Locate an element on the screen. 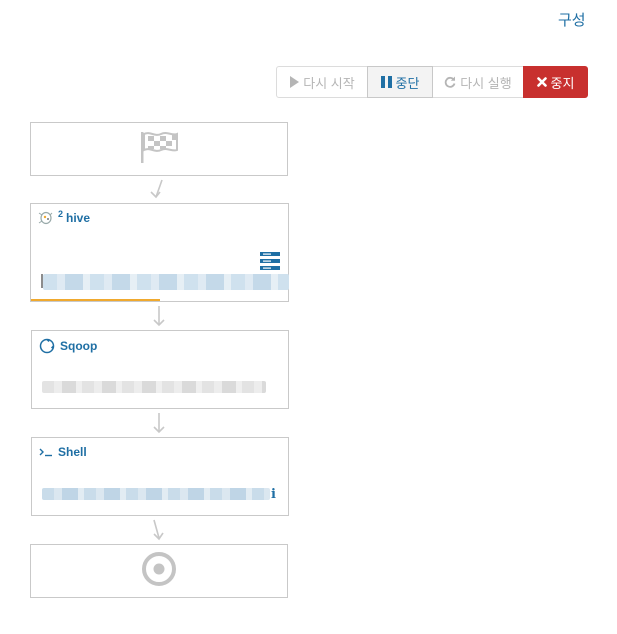 This screenshot has width=617, height=634. flag-icon is located at coordinates (159, 149).